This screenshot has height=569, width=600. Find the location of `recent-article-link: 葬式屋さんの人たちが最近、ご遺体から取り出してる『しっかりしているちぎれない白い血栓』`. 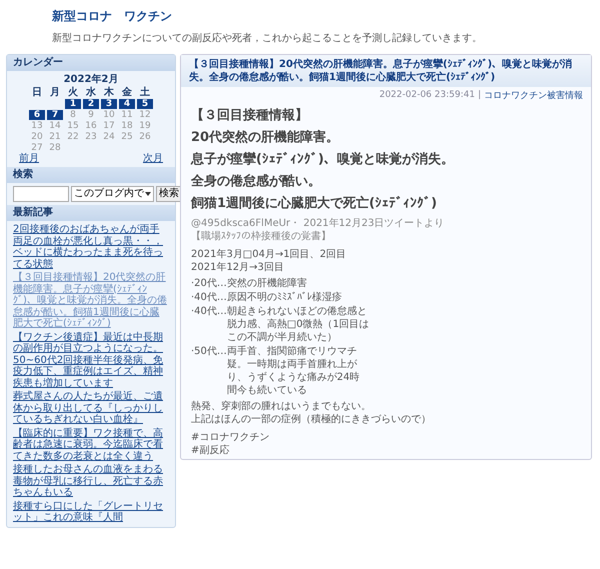

recent-article-link: 葬式屋さんの人たちが最近、ご遺体から取り出してる『しっかりしているちぎれない白い血栓』 is located at coordinates (91, 408).